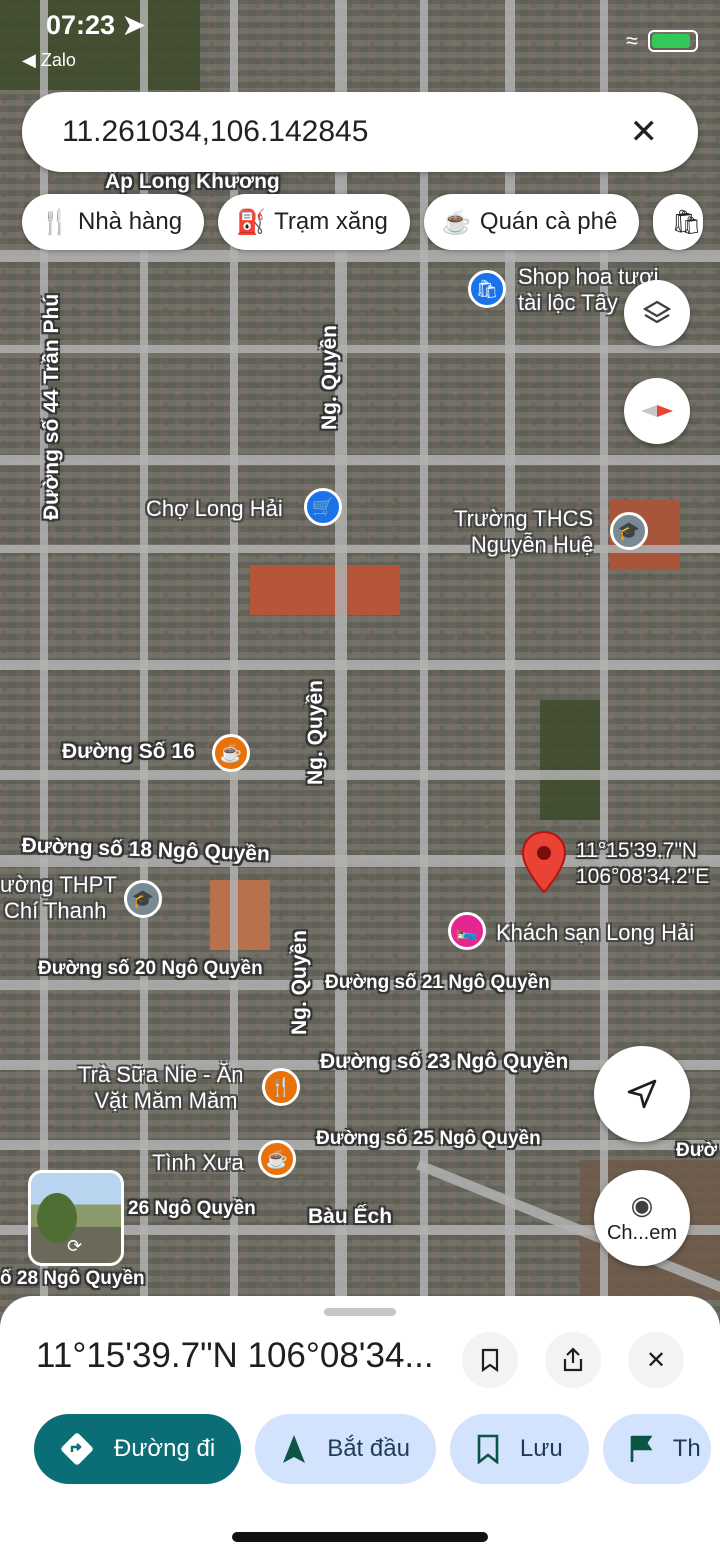  I want to click on poi-label: Trường THCS Nguyễn Huệ, so click(523, 532).